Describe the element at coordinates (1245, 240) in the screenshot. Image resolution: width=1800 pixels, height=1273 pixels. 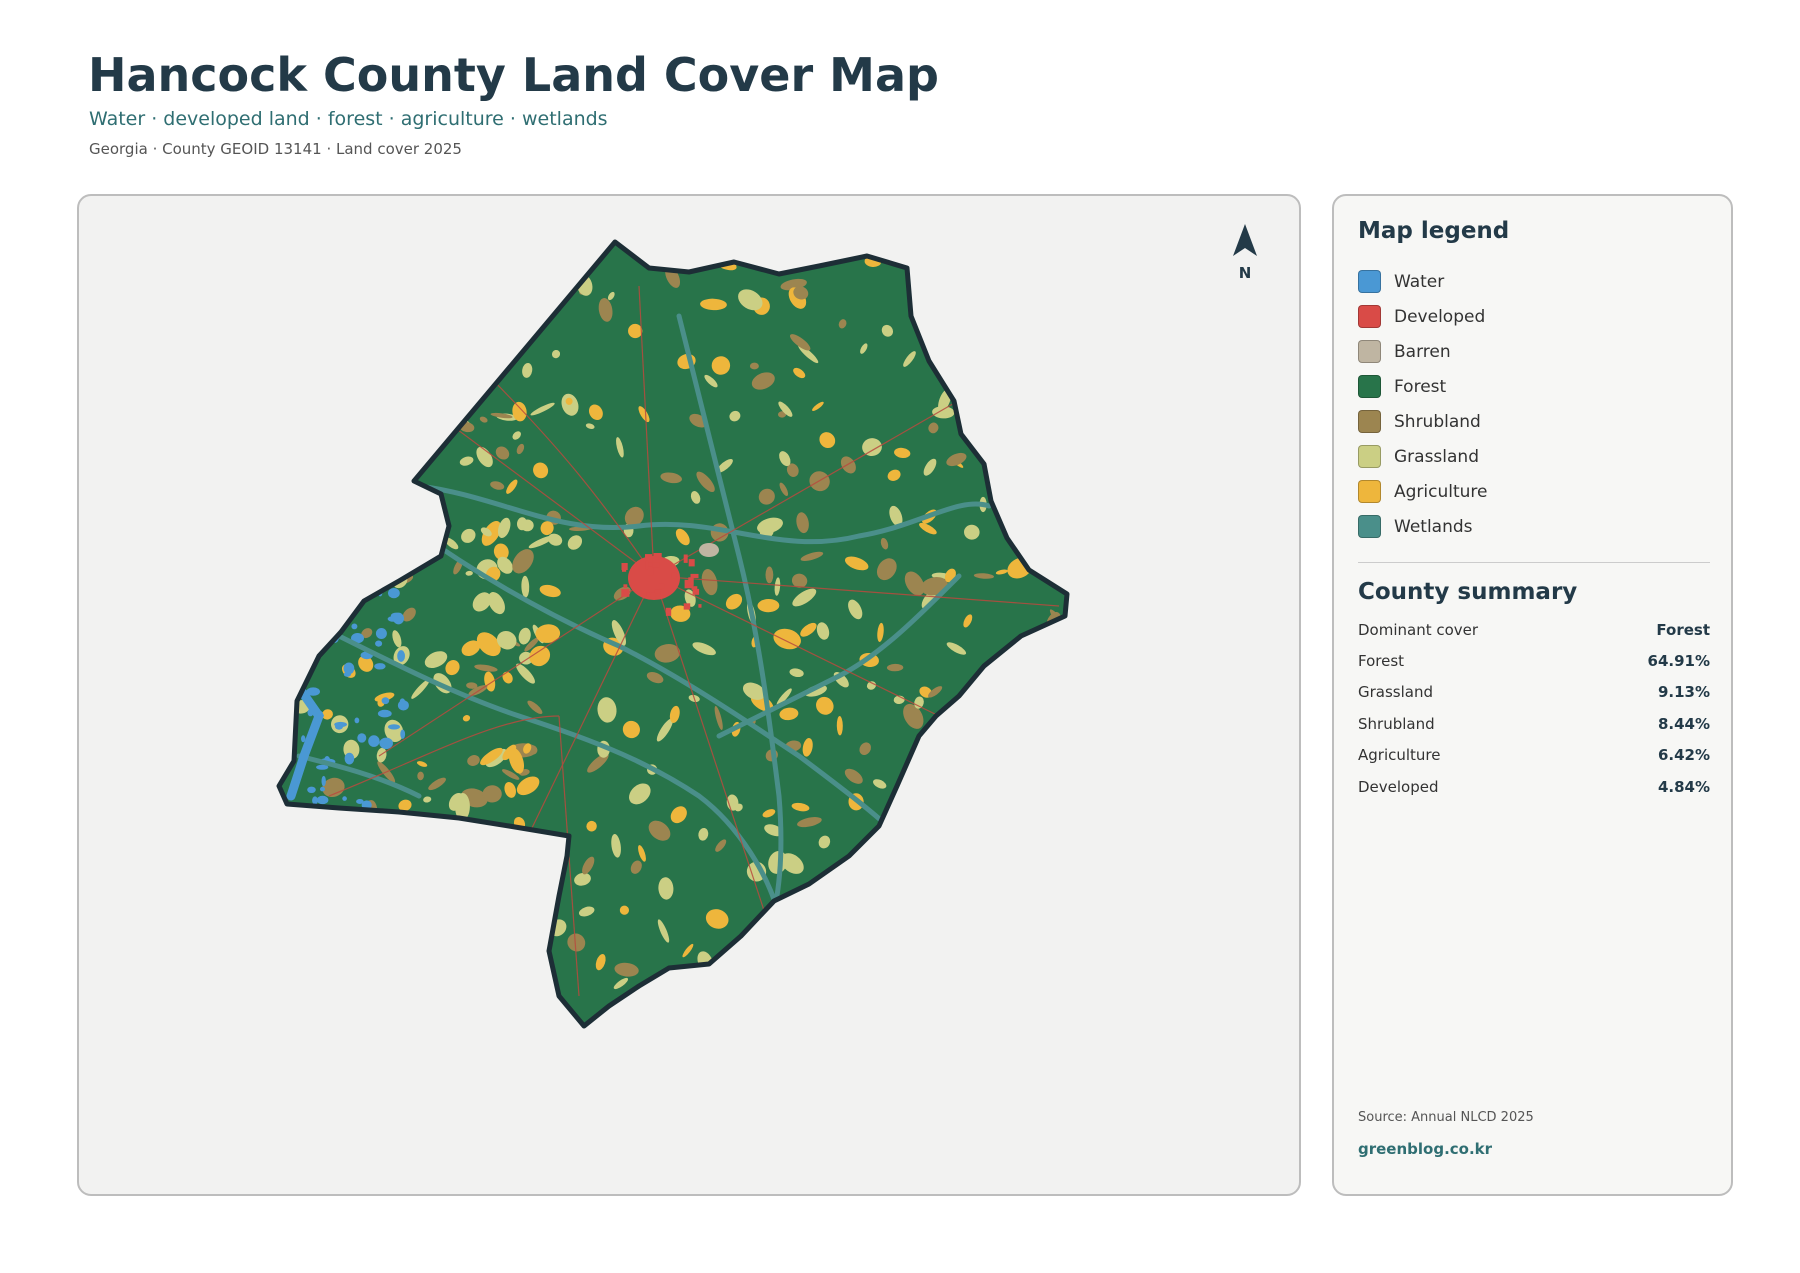
I see `north-arrow-icon` at that location.